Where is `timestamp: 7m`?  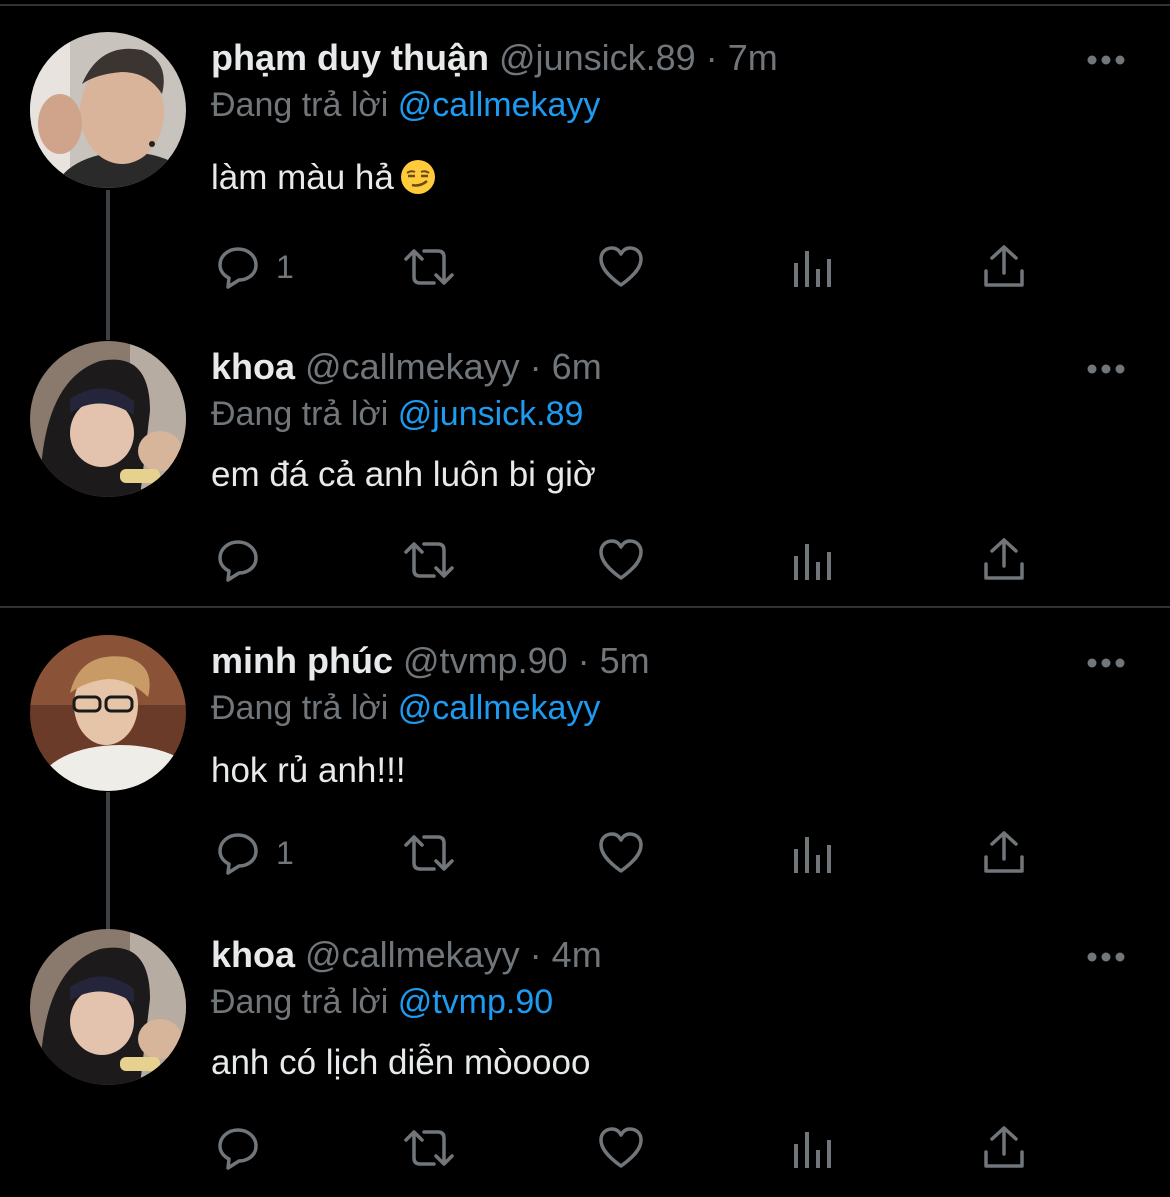 timestamp: 7m is located at coordinates (753, 57).